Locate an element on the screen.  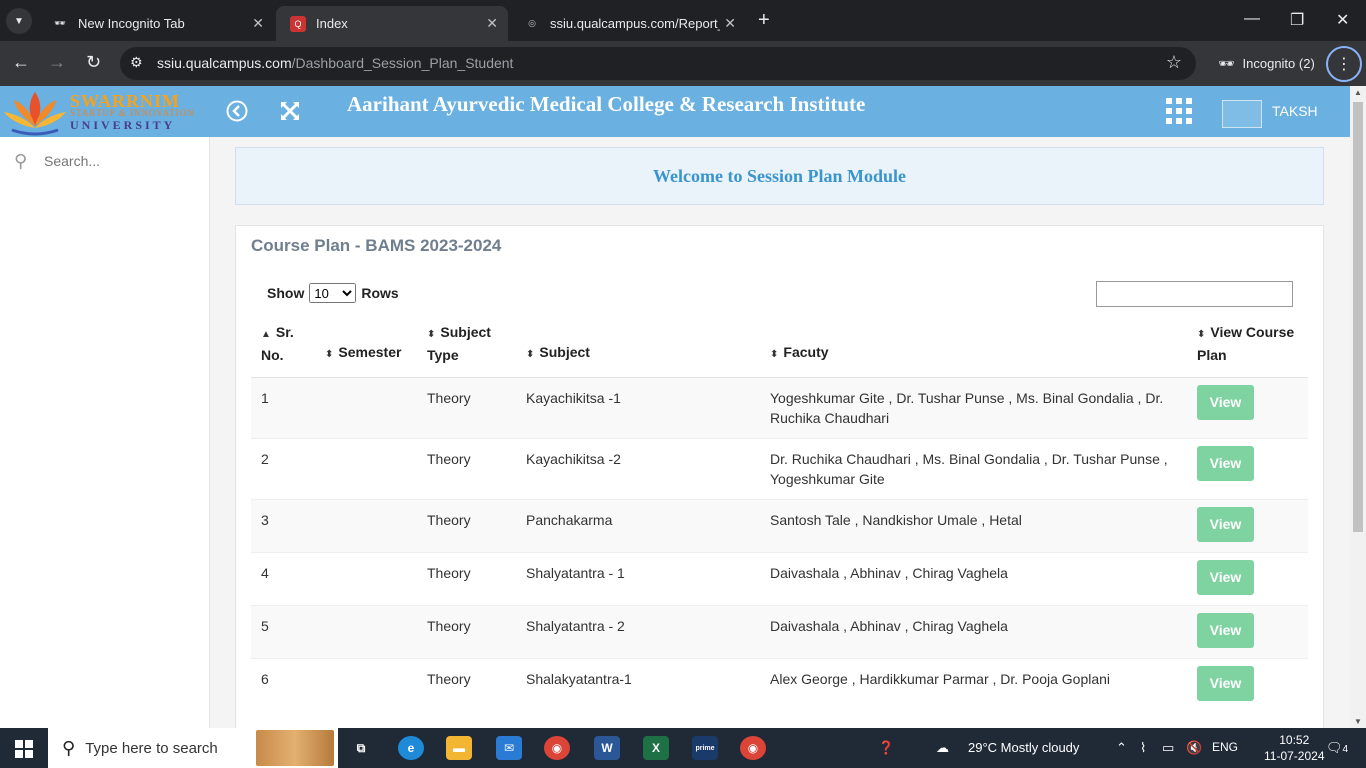
avatar is located at coordinates (1242, 114).